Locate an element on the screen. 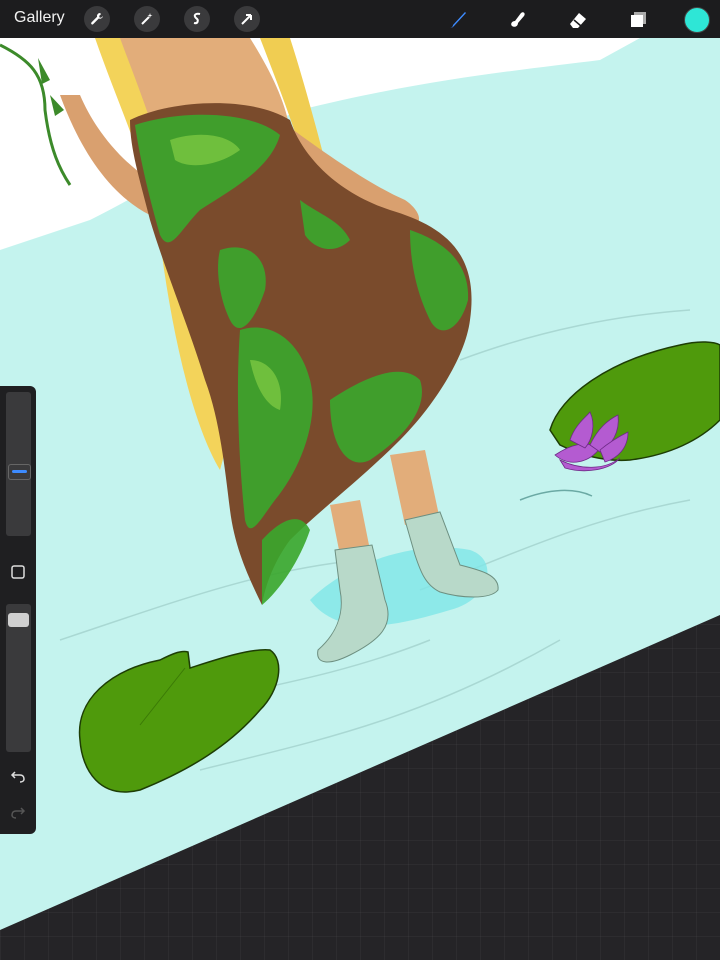 The image size is (720, 960). brush-size-slider is located at coordinates (18, 464).